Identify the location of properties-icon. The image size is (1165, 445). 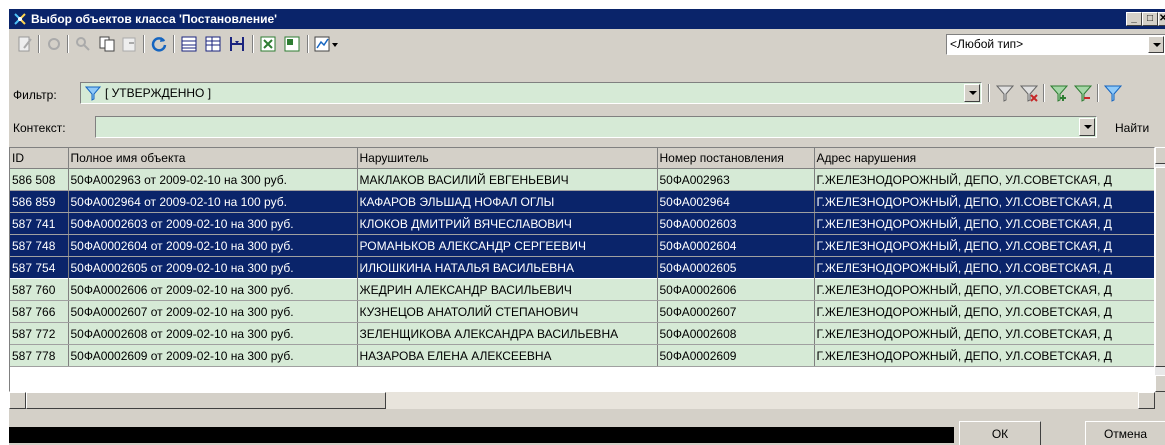
(54, 44).